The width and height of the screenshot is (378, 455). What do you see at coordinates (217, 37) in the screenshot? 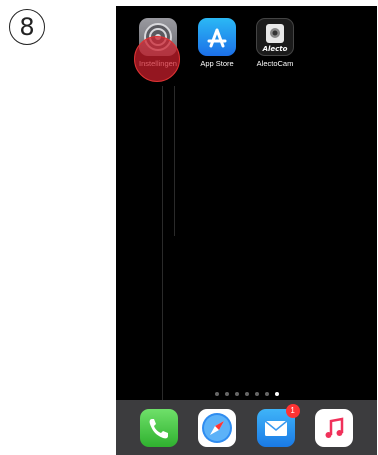
I see `app-store-icon` at bounding box center [217, 37].